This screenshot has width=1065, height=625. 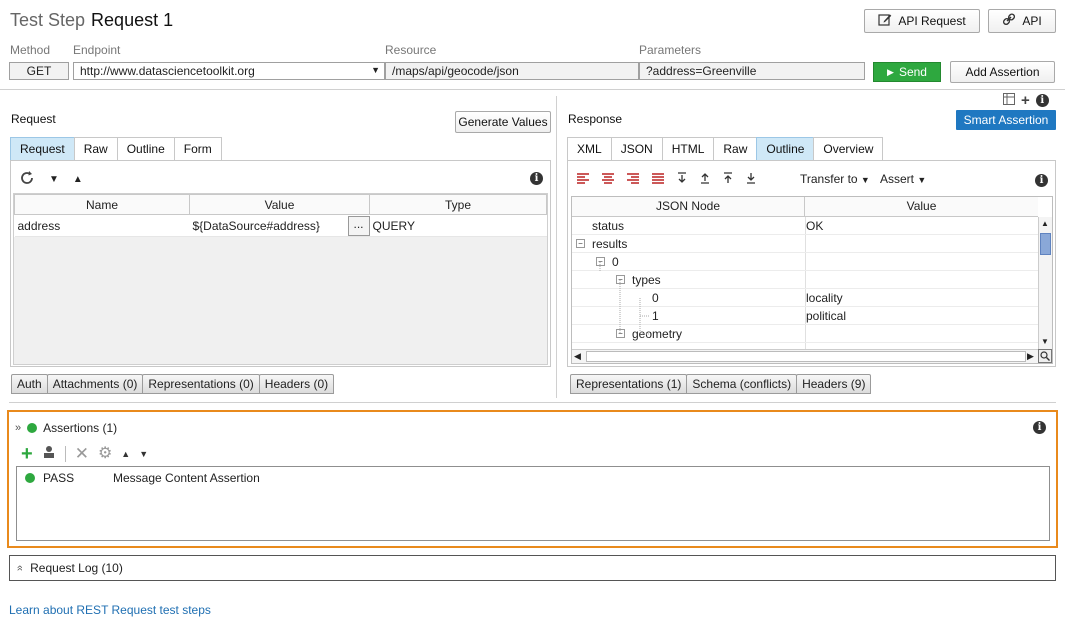 What do you see at coordinates (91, 20) in the screenshot?
I see `page-title: Test Step Request 1` at bounding box center [91, 20].